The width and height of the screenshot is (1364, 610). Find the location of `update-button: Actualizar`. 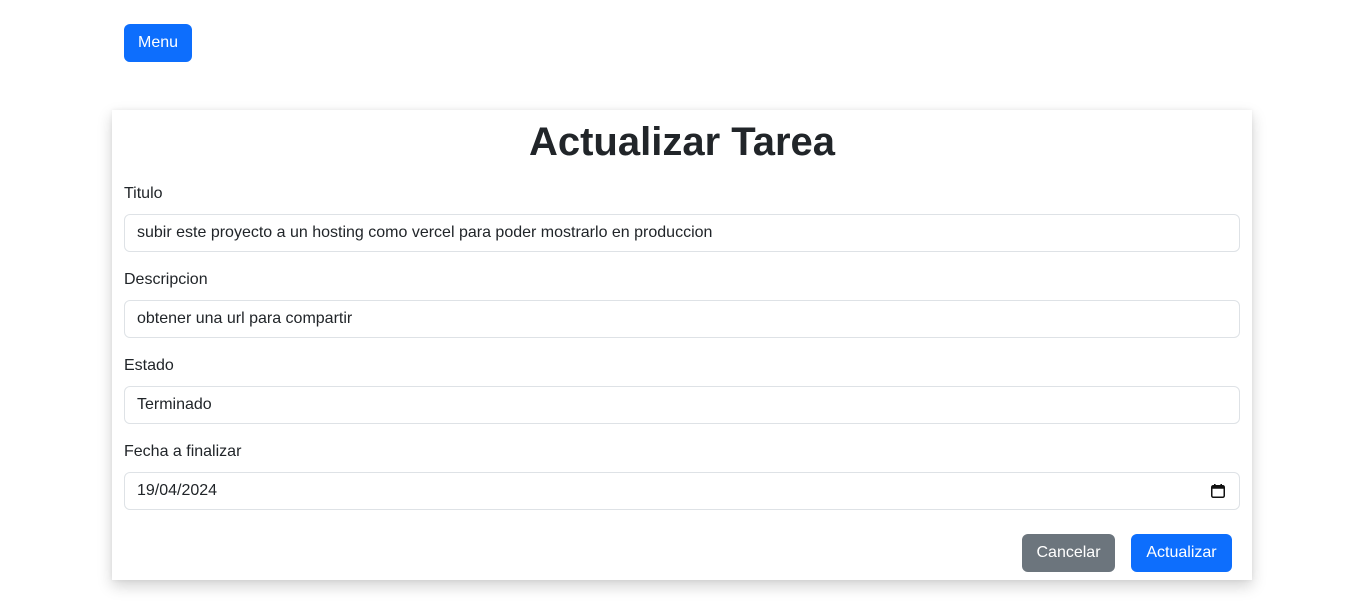

update-button: Actualizar is located at coordinates (1181, 553).